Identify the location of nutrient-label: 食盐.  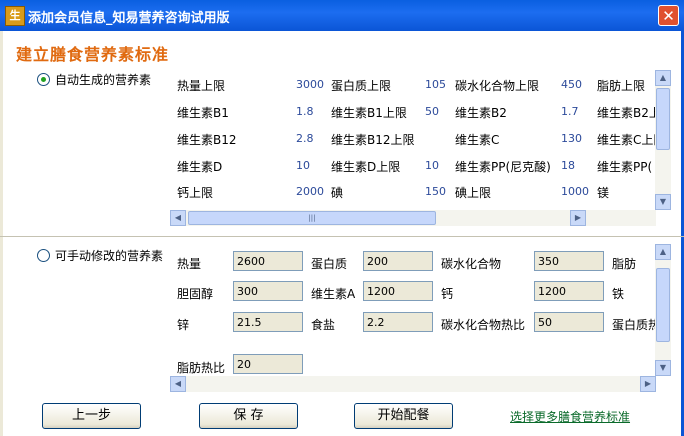
(323, 325).